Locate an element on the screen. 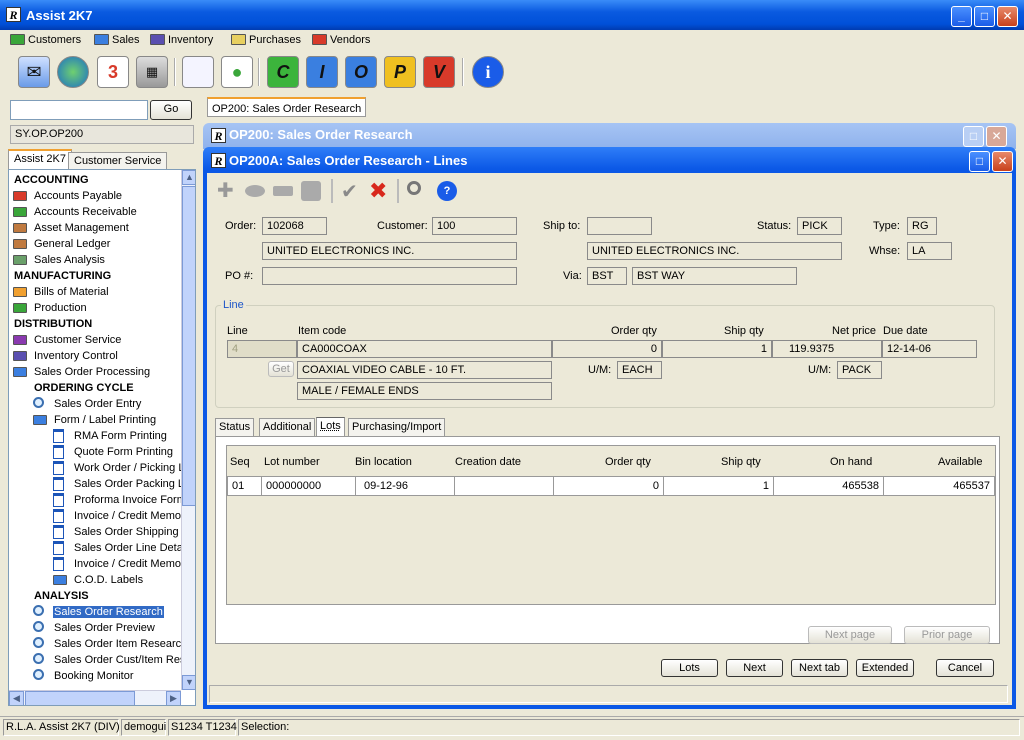  via-code-field: BST is located at coordinates (607, 276).